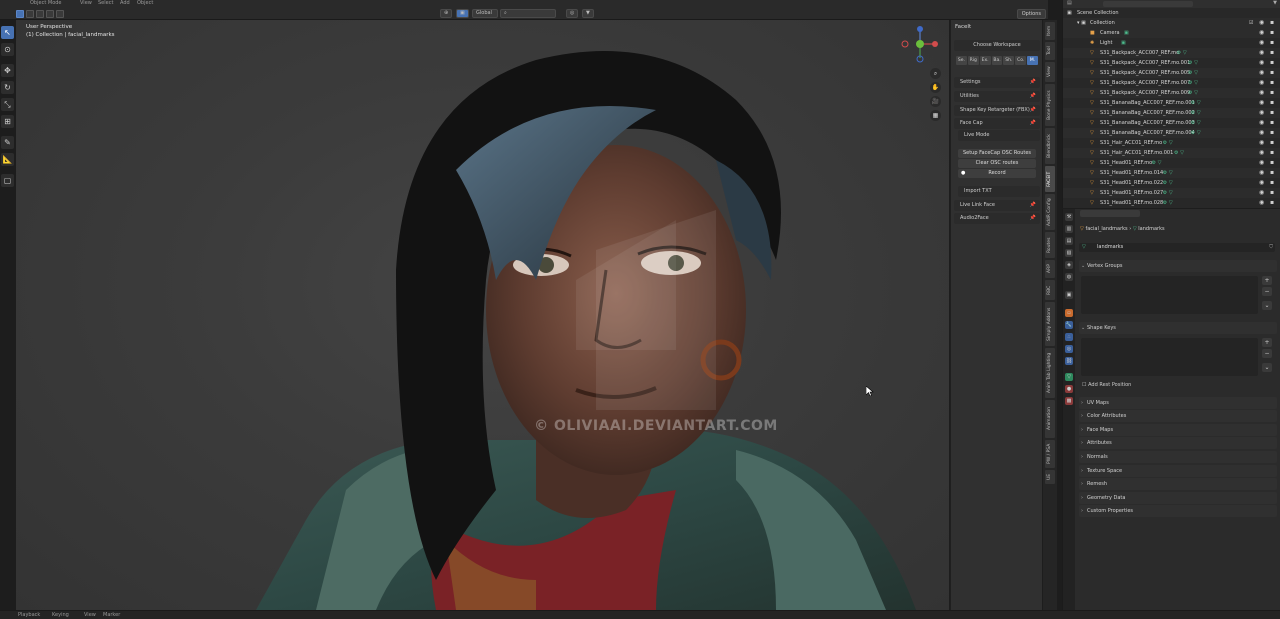 This screenshot has height=619, width=1280. Describe the element at coordinates (1009, 60) in the screenshot. I see `tab-shapes: Sh.` at that location.